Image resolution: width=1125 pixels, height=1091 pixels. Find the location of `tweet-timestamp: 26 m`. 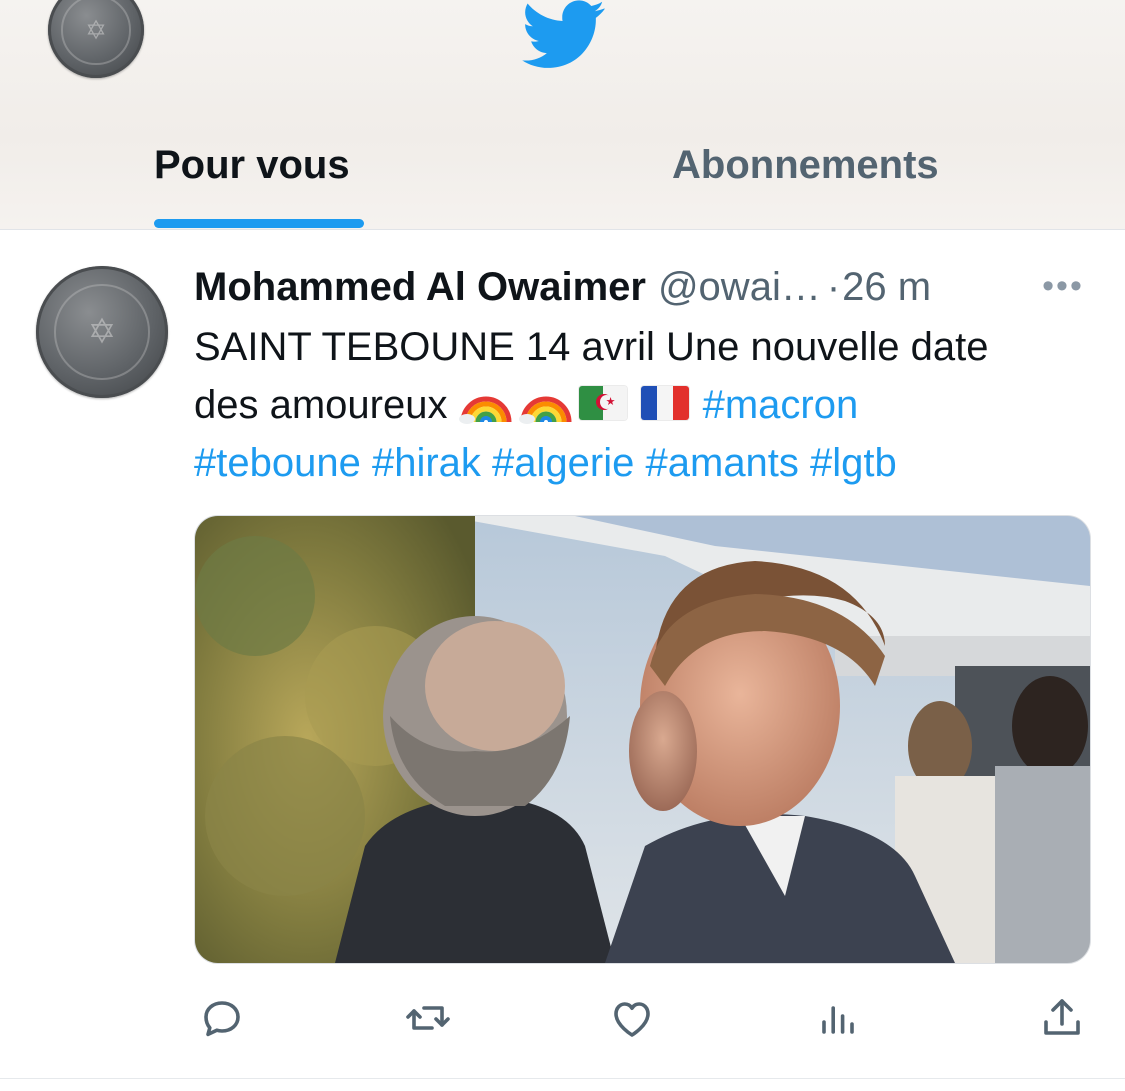

tweet-timestamp: 26 m is located at coordinates (886, 287).